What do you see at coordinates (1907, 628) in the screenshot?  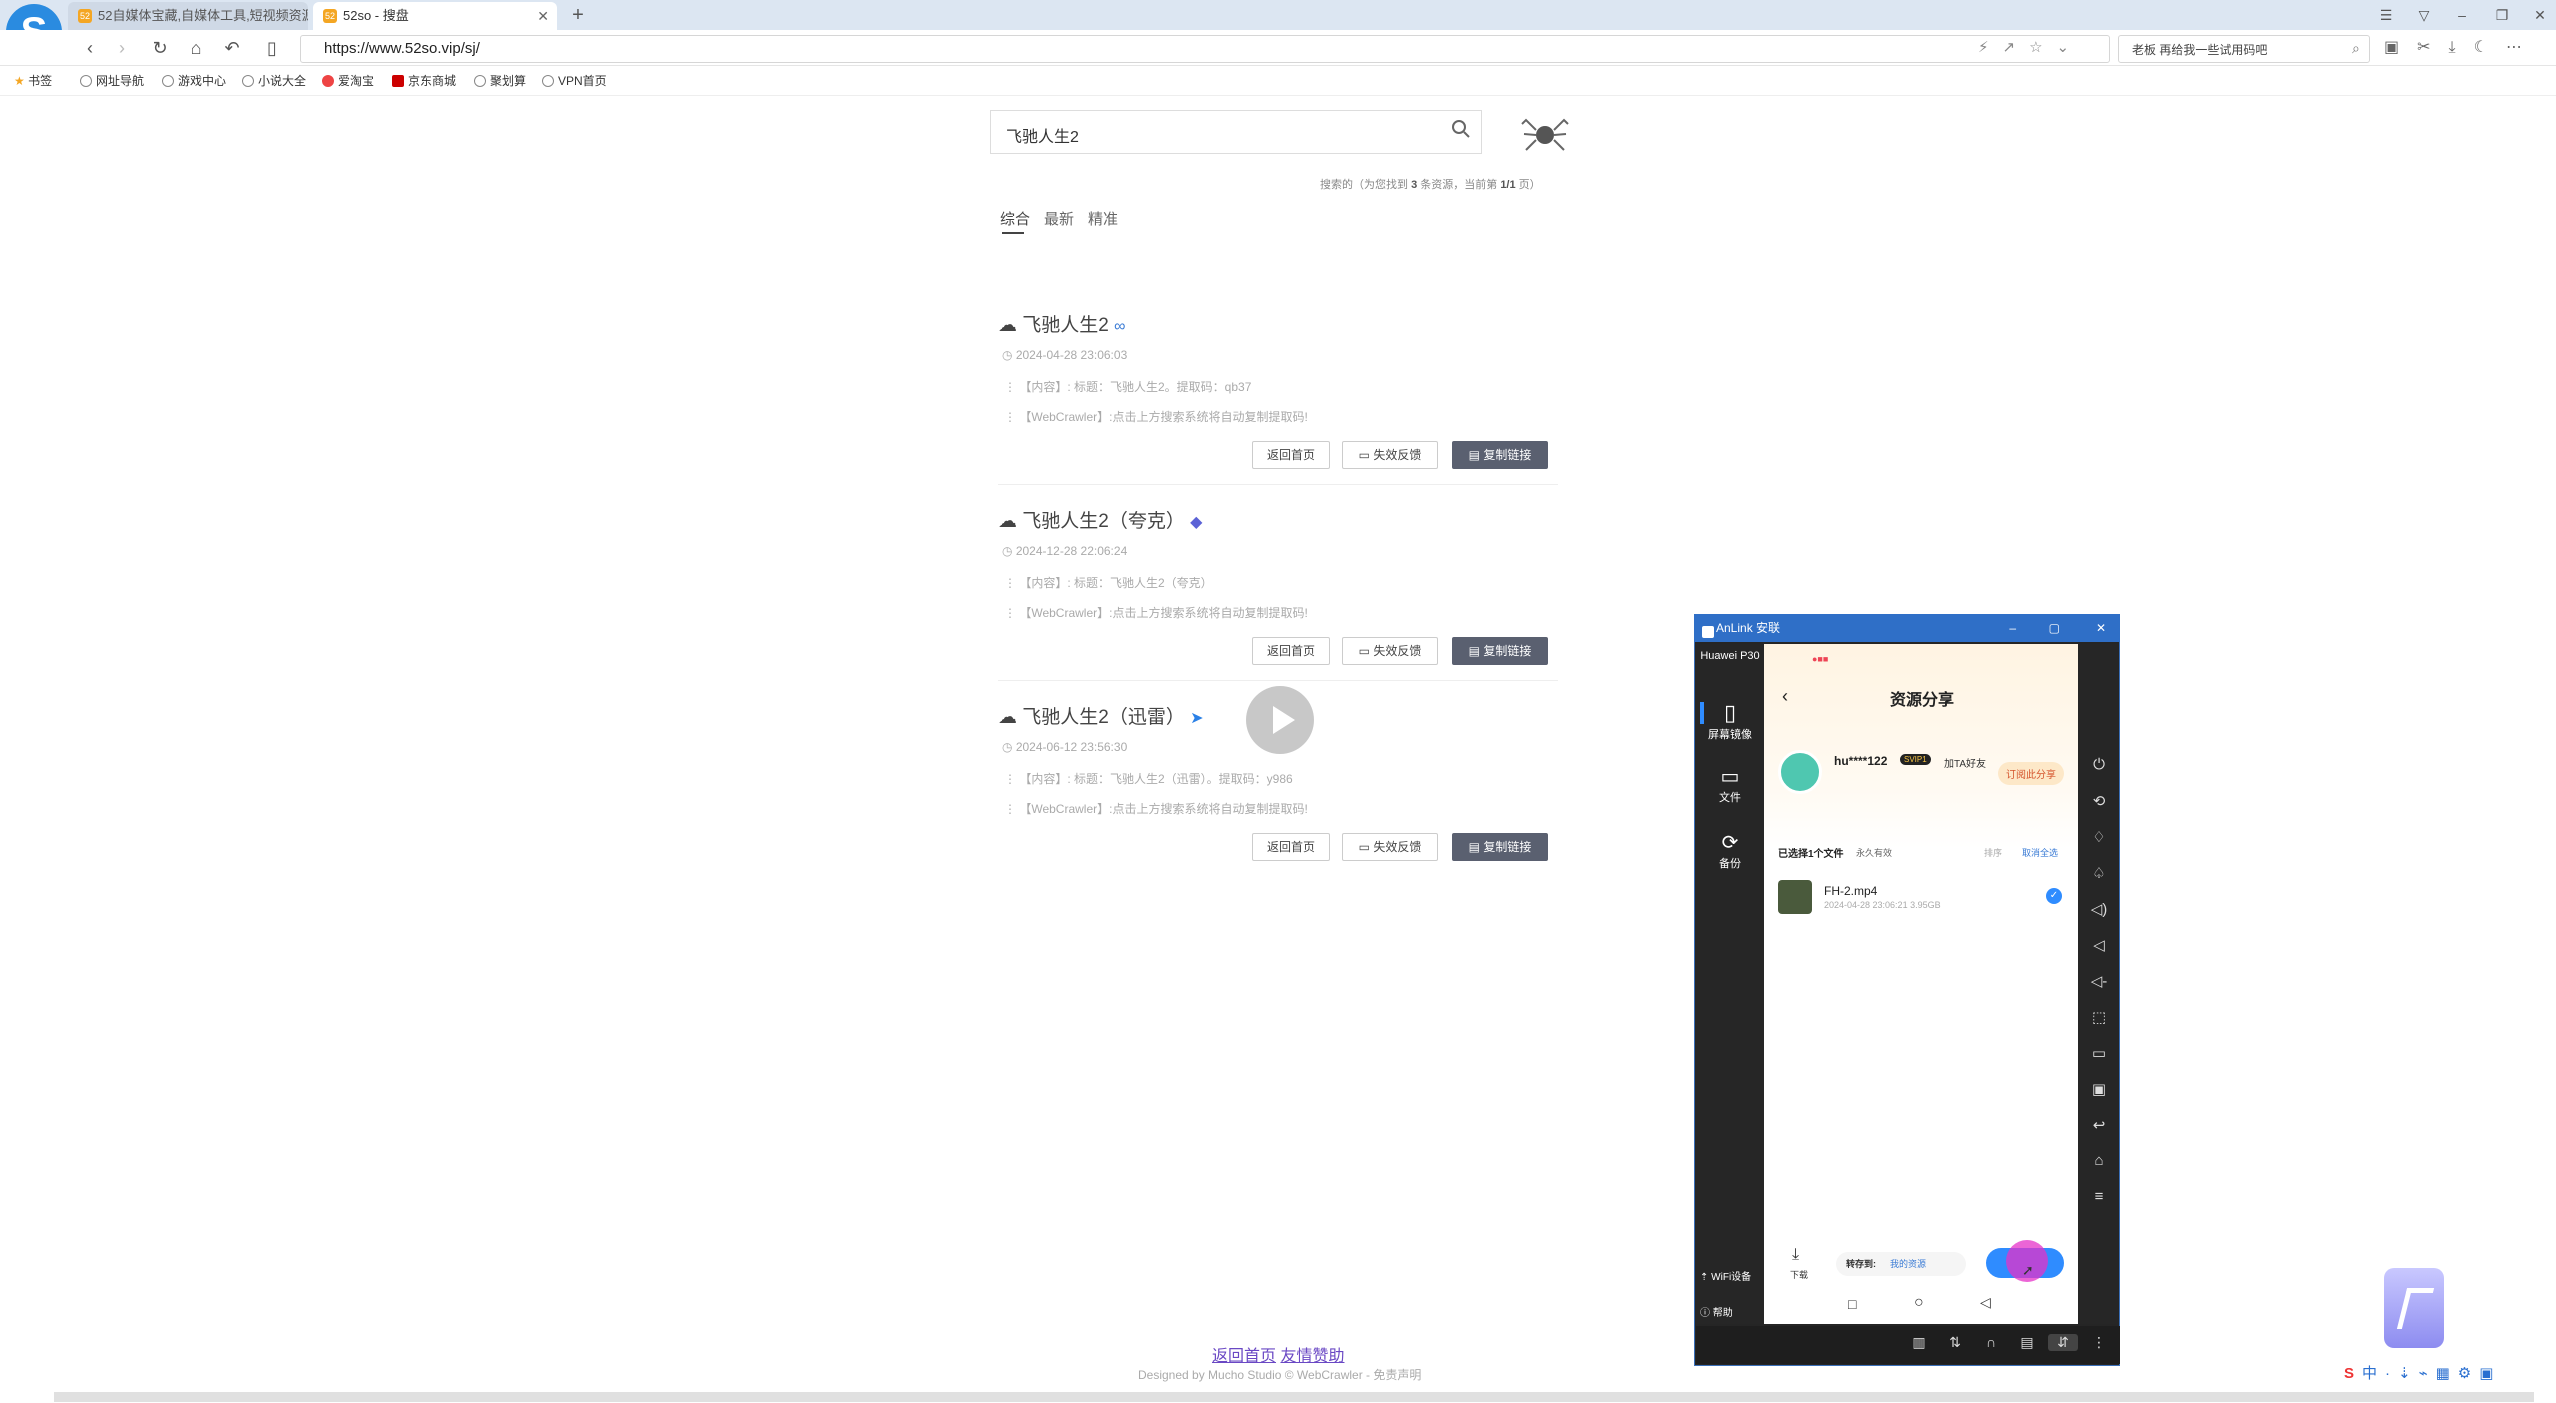 I see `anlink-titlebar: AnLink 安联 – ▢ ✕` at bounding box center [1907, 628].